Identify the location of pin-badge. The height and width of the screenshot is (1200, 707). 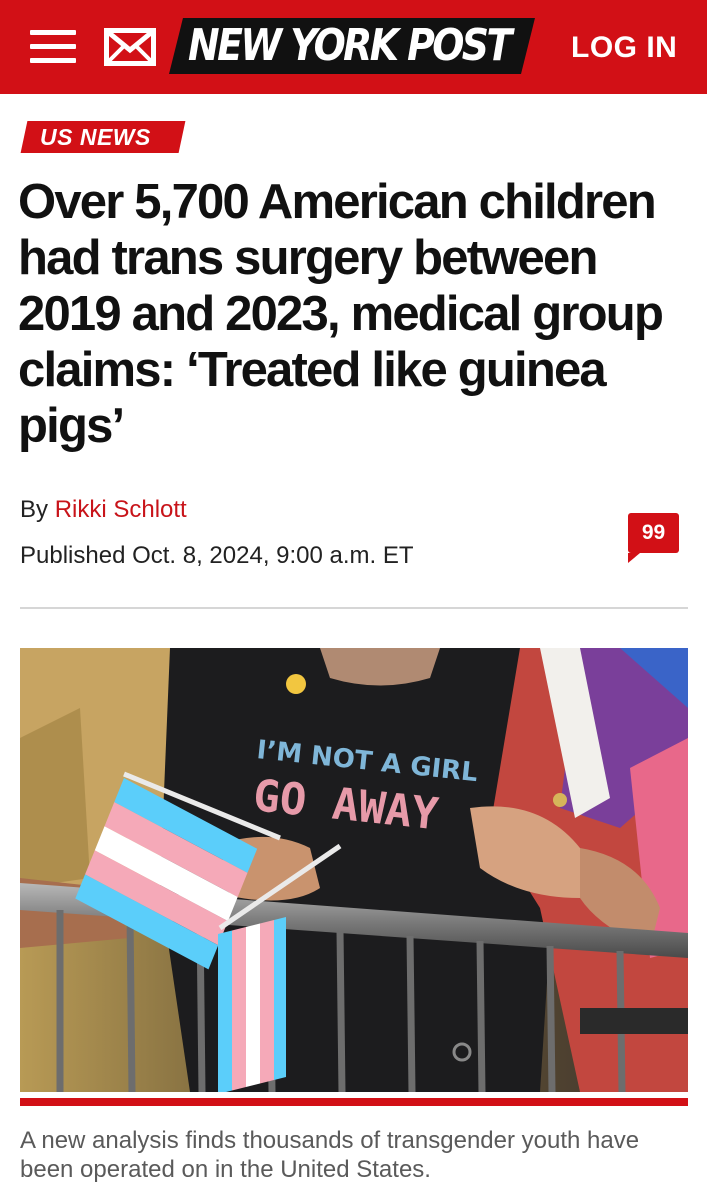
(296, 684).